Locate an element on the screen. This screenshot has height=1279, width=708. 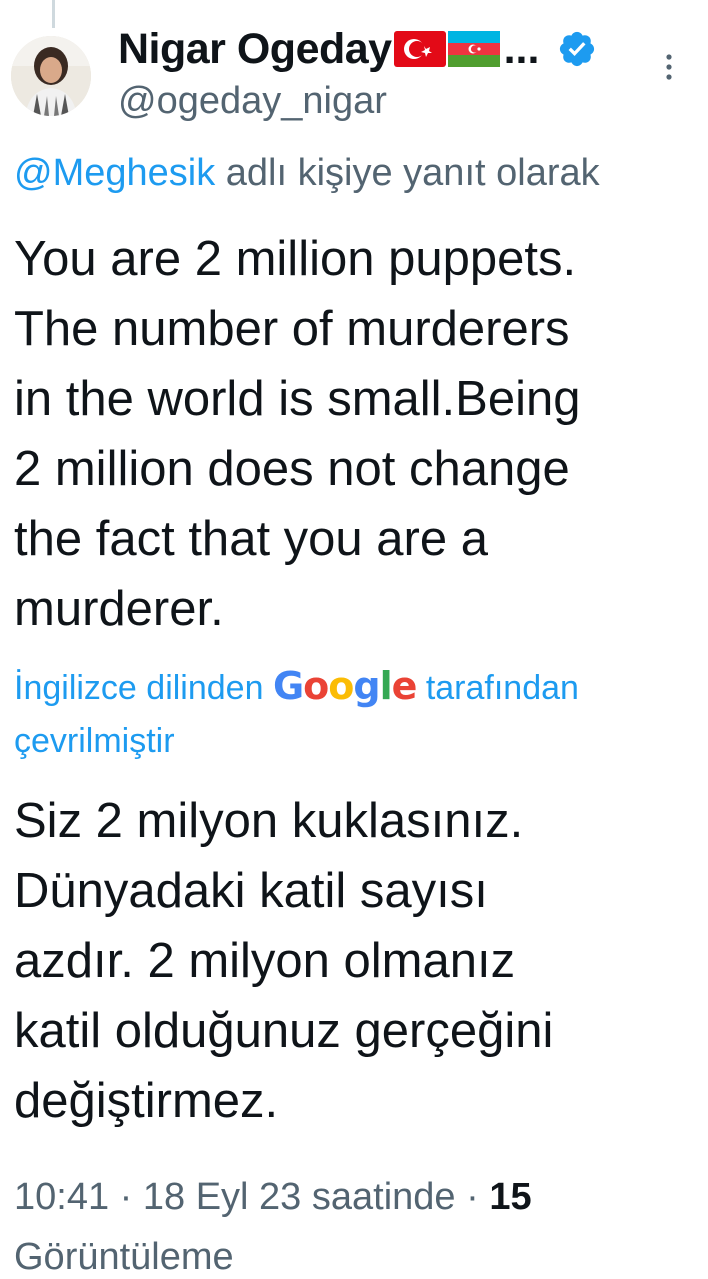
turkey-flag-icon is located at coordinates (419, 49).